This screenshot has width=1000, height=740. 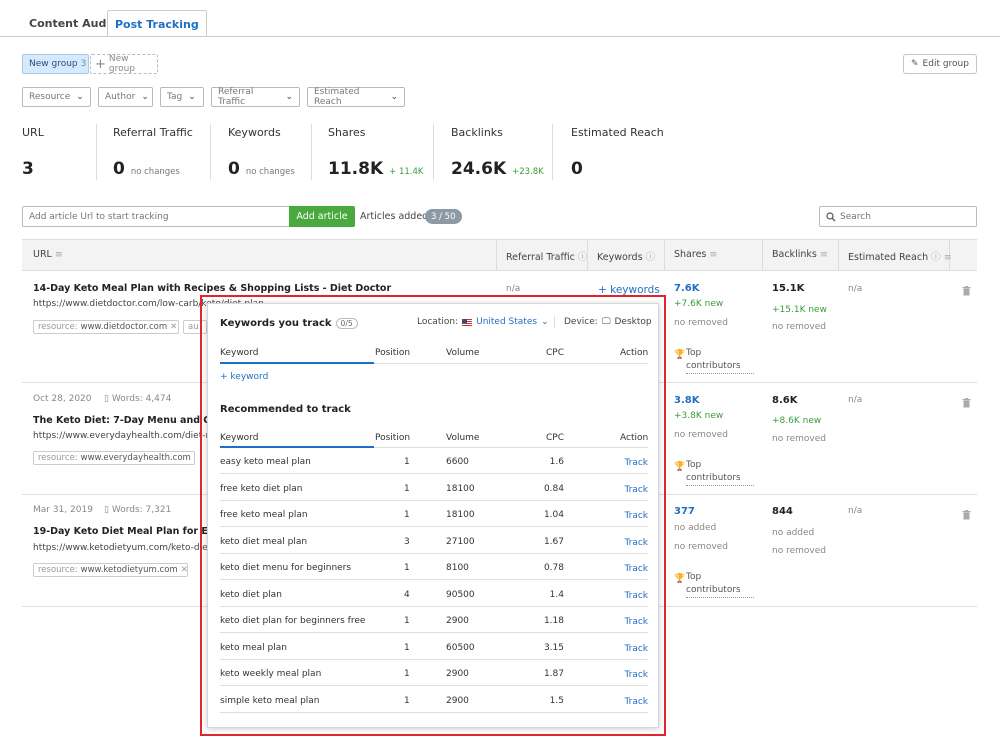 I want to click on metric-backlinks-label: Backlinks, so click(x=477, y=132).